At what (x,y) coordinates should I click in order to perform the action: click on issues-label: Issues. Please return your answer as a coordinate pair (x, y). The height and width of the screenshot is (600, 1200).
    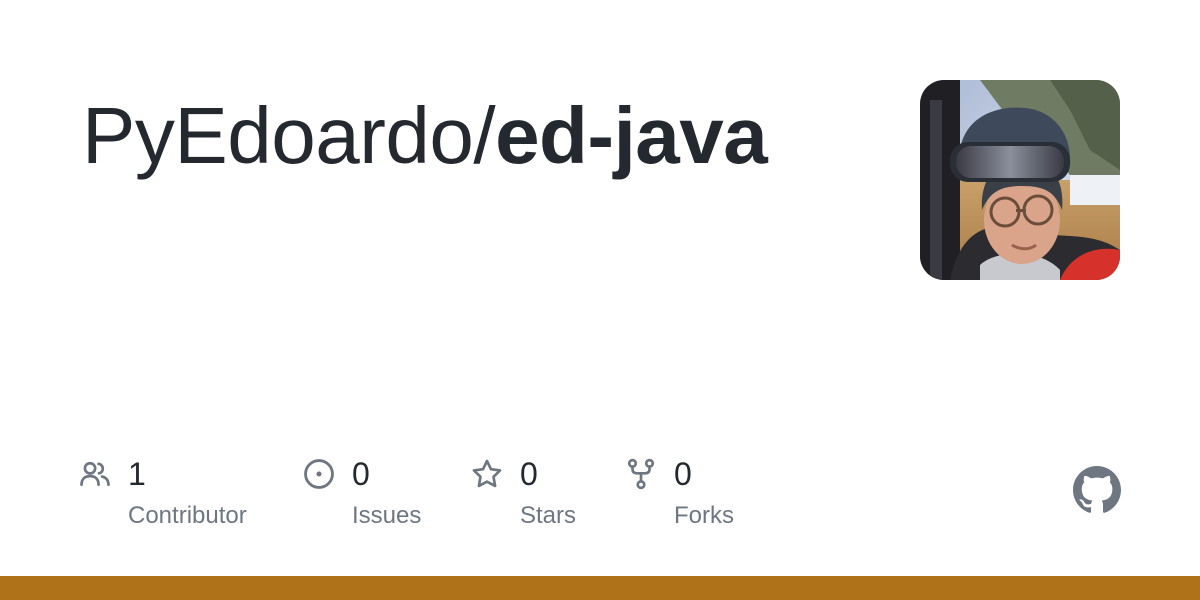
    Looking at the image, I should click on (387, 515).